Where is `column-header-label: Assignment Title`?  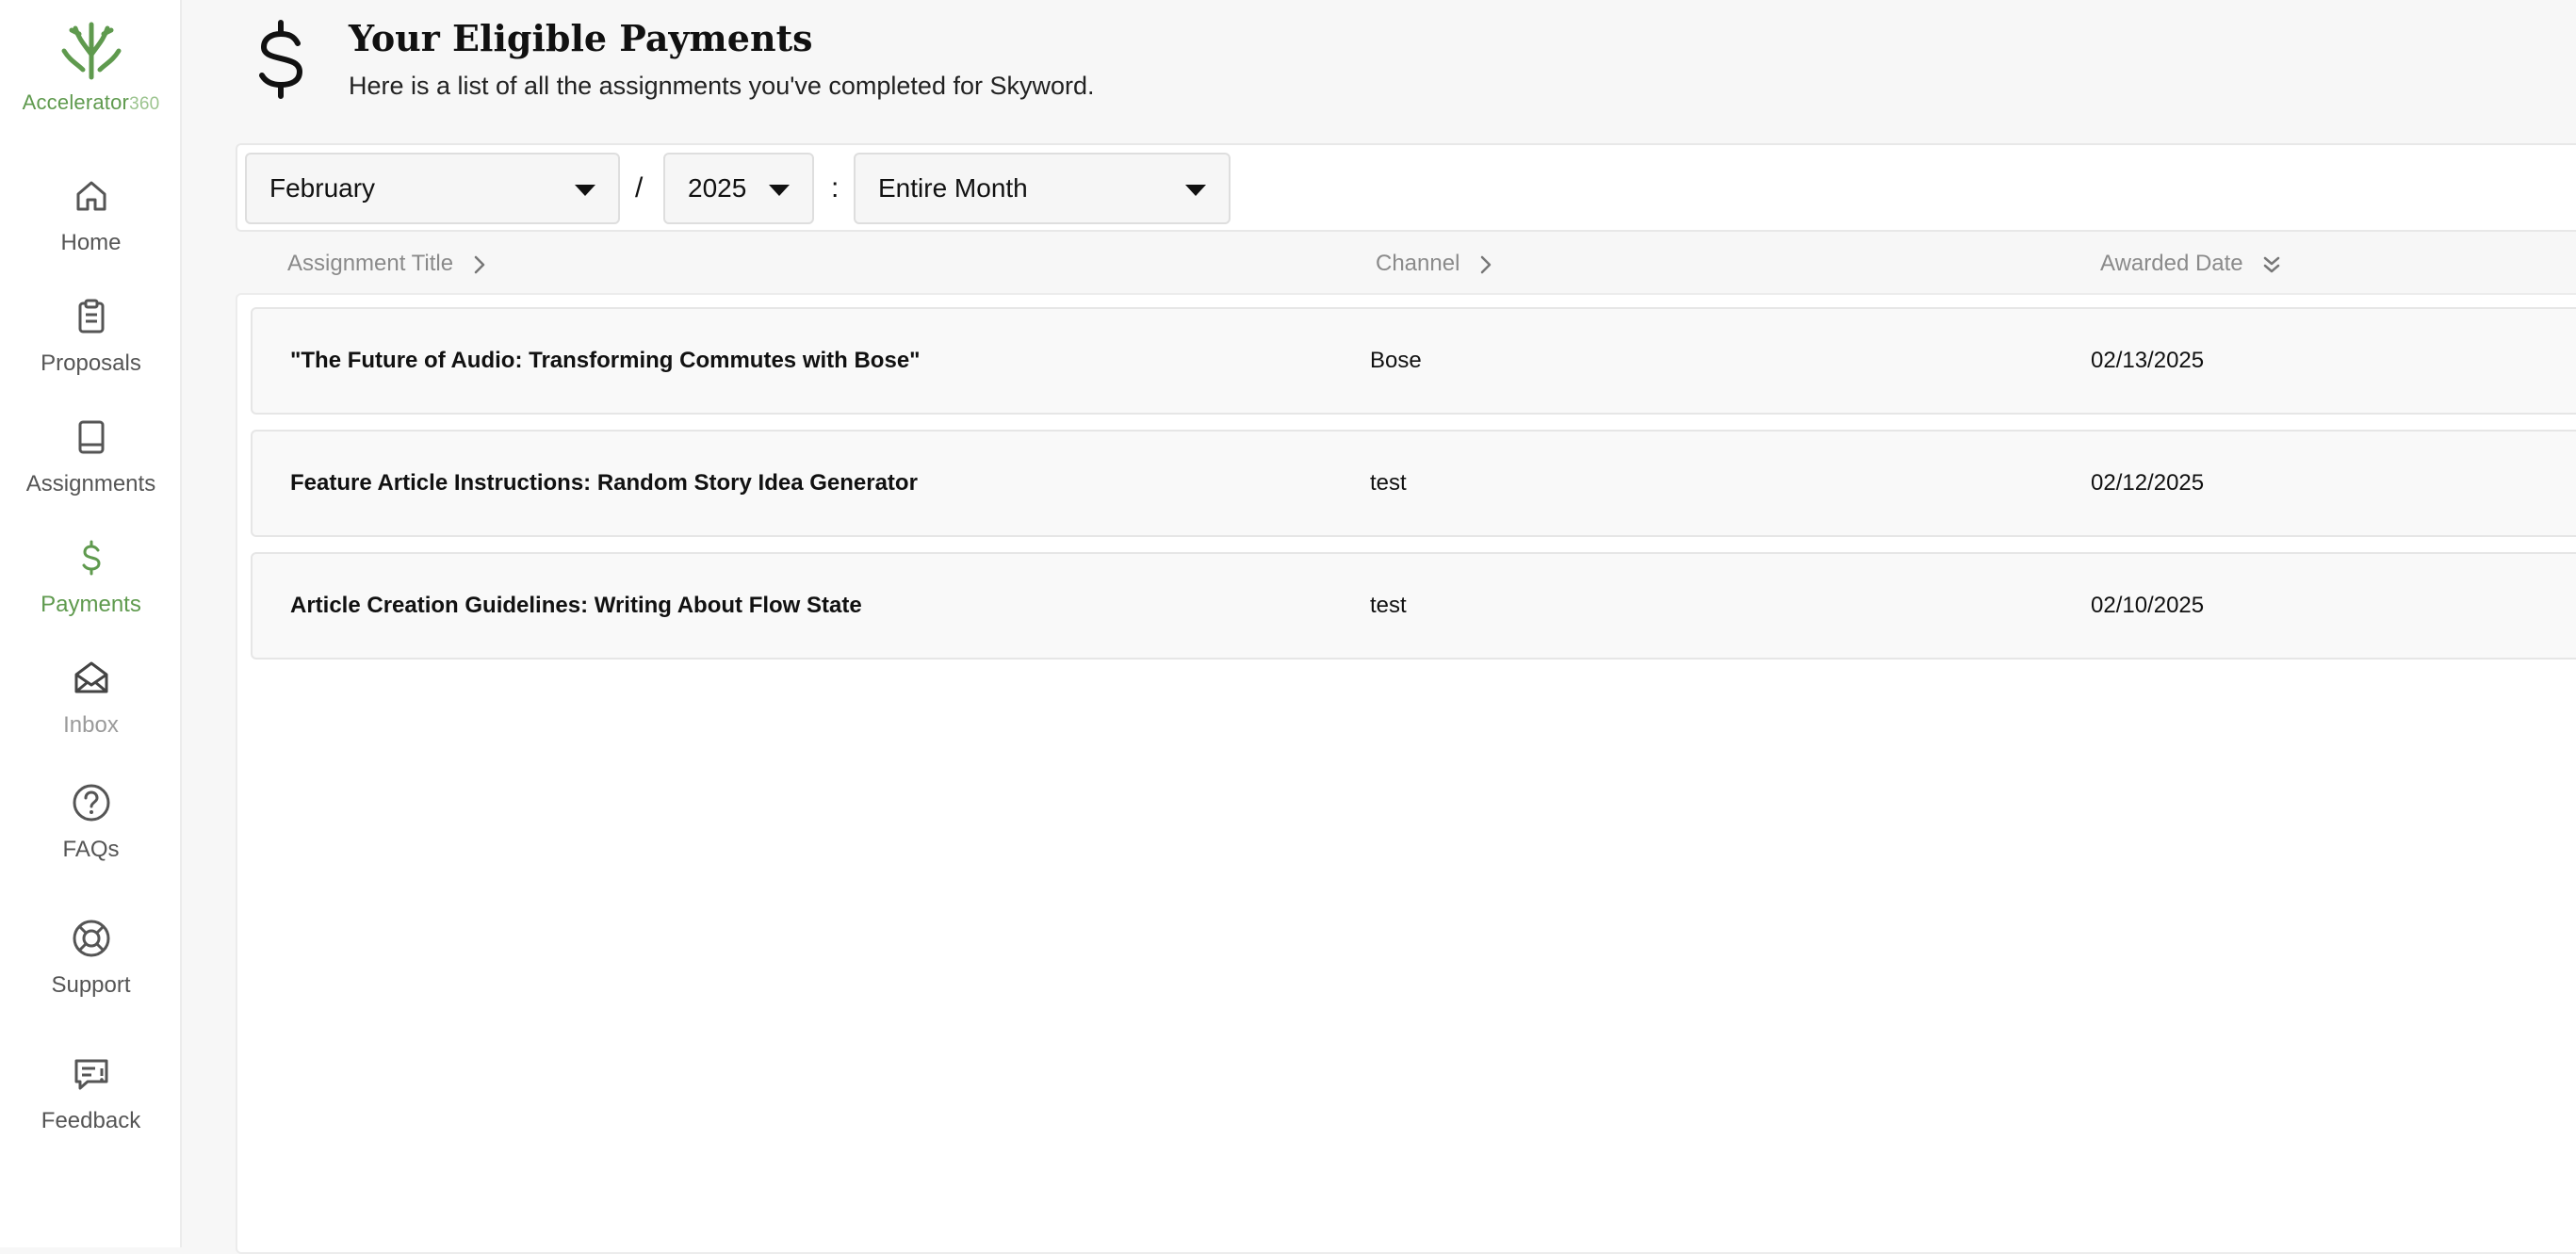
column-header-label: Assignment Title is located at coordinates (370, 263).